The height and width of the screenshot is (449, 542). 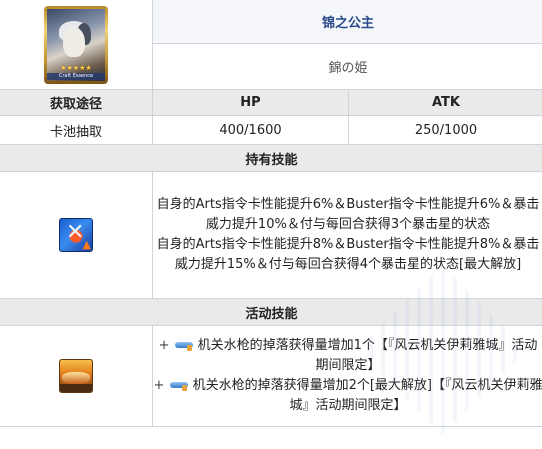 I want to click on event-bonus-icon, so click(x=76, y=376).